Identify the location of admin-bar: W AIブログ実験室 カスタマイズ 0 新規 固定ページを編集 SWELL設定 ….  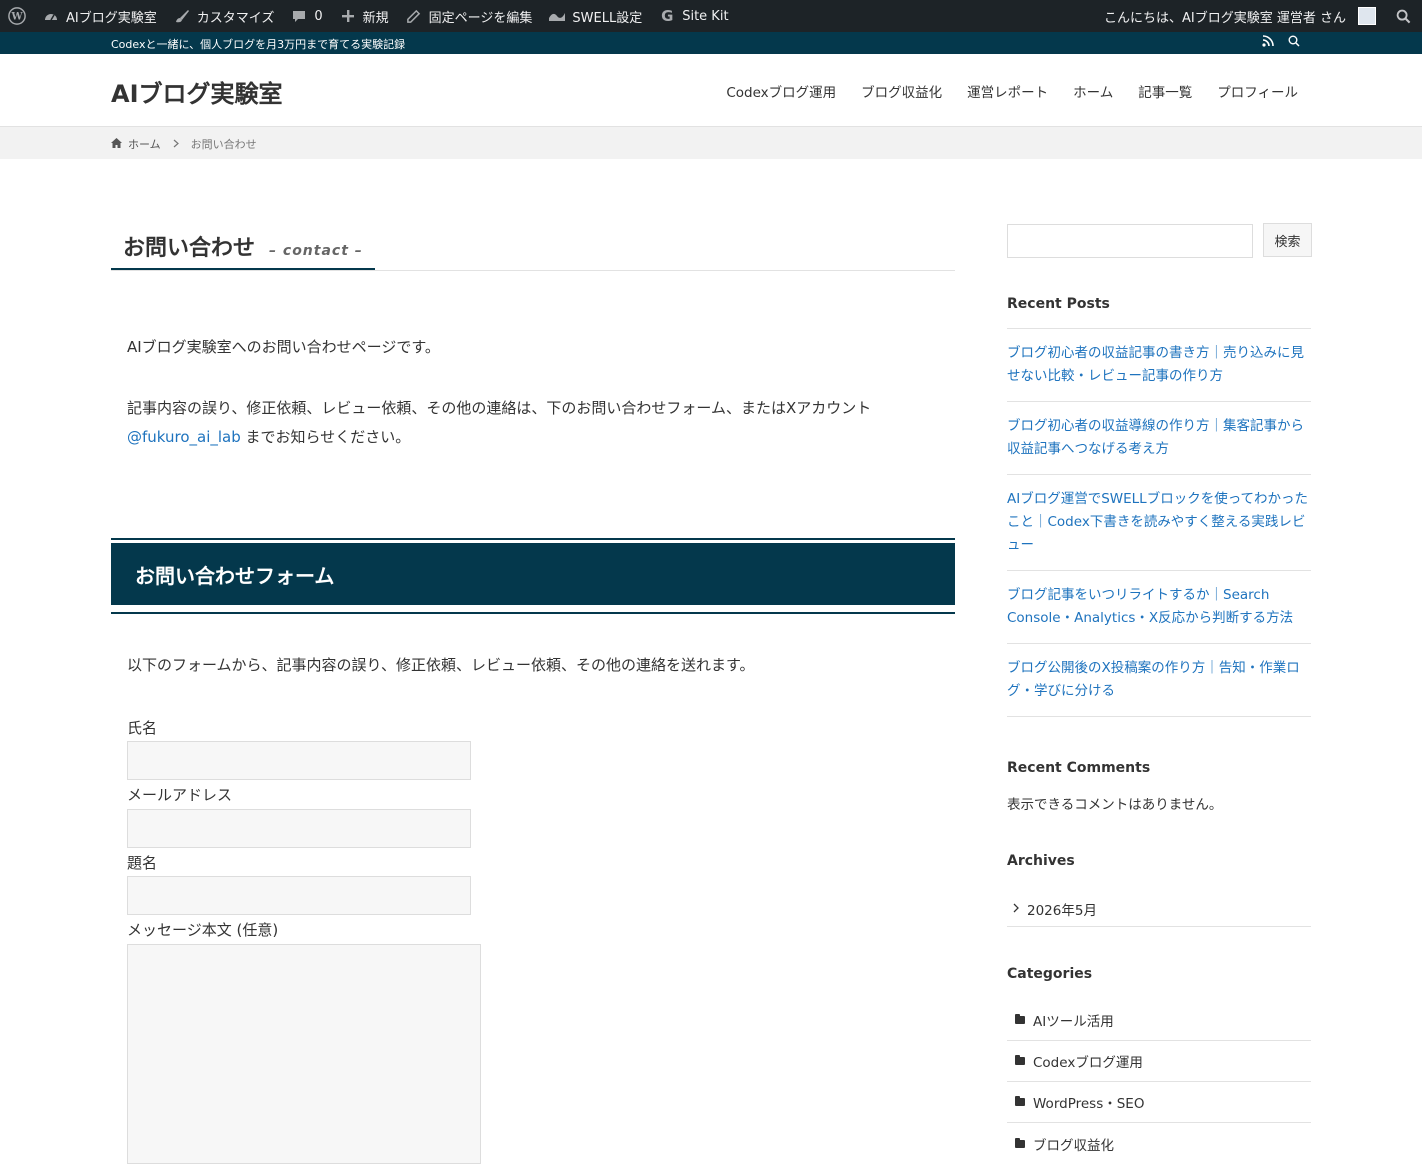
(711, 16).